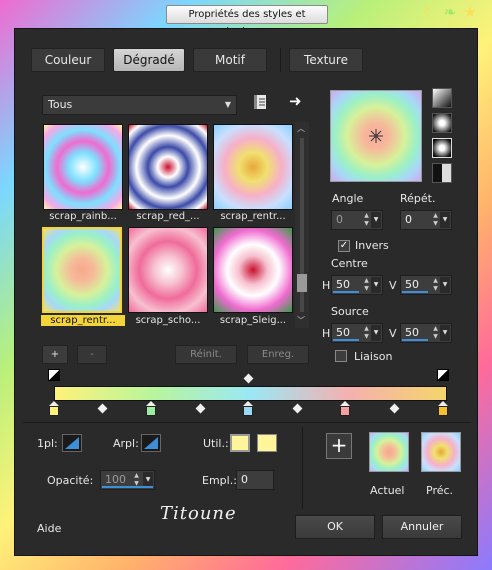  What do you see at coordinates (443, 375) in the screenshot?
I see `opacity-stop-right` at bounding box center [443, 375].